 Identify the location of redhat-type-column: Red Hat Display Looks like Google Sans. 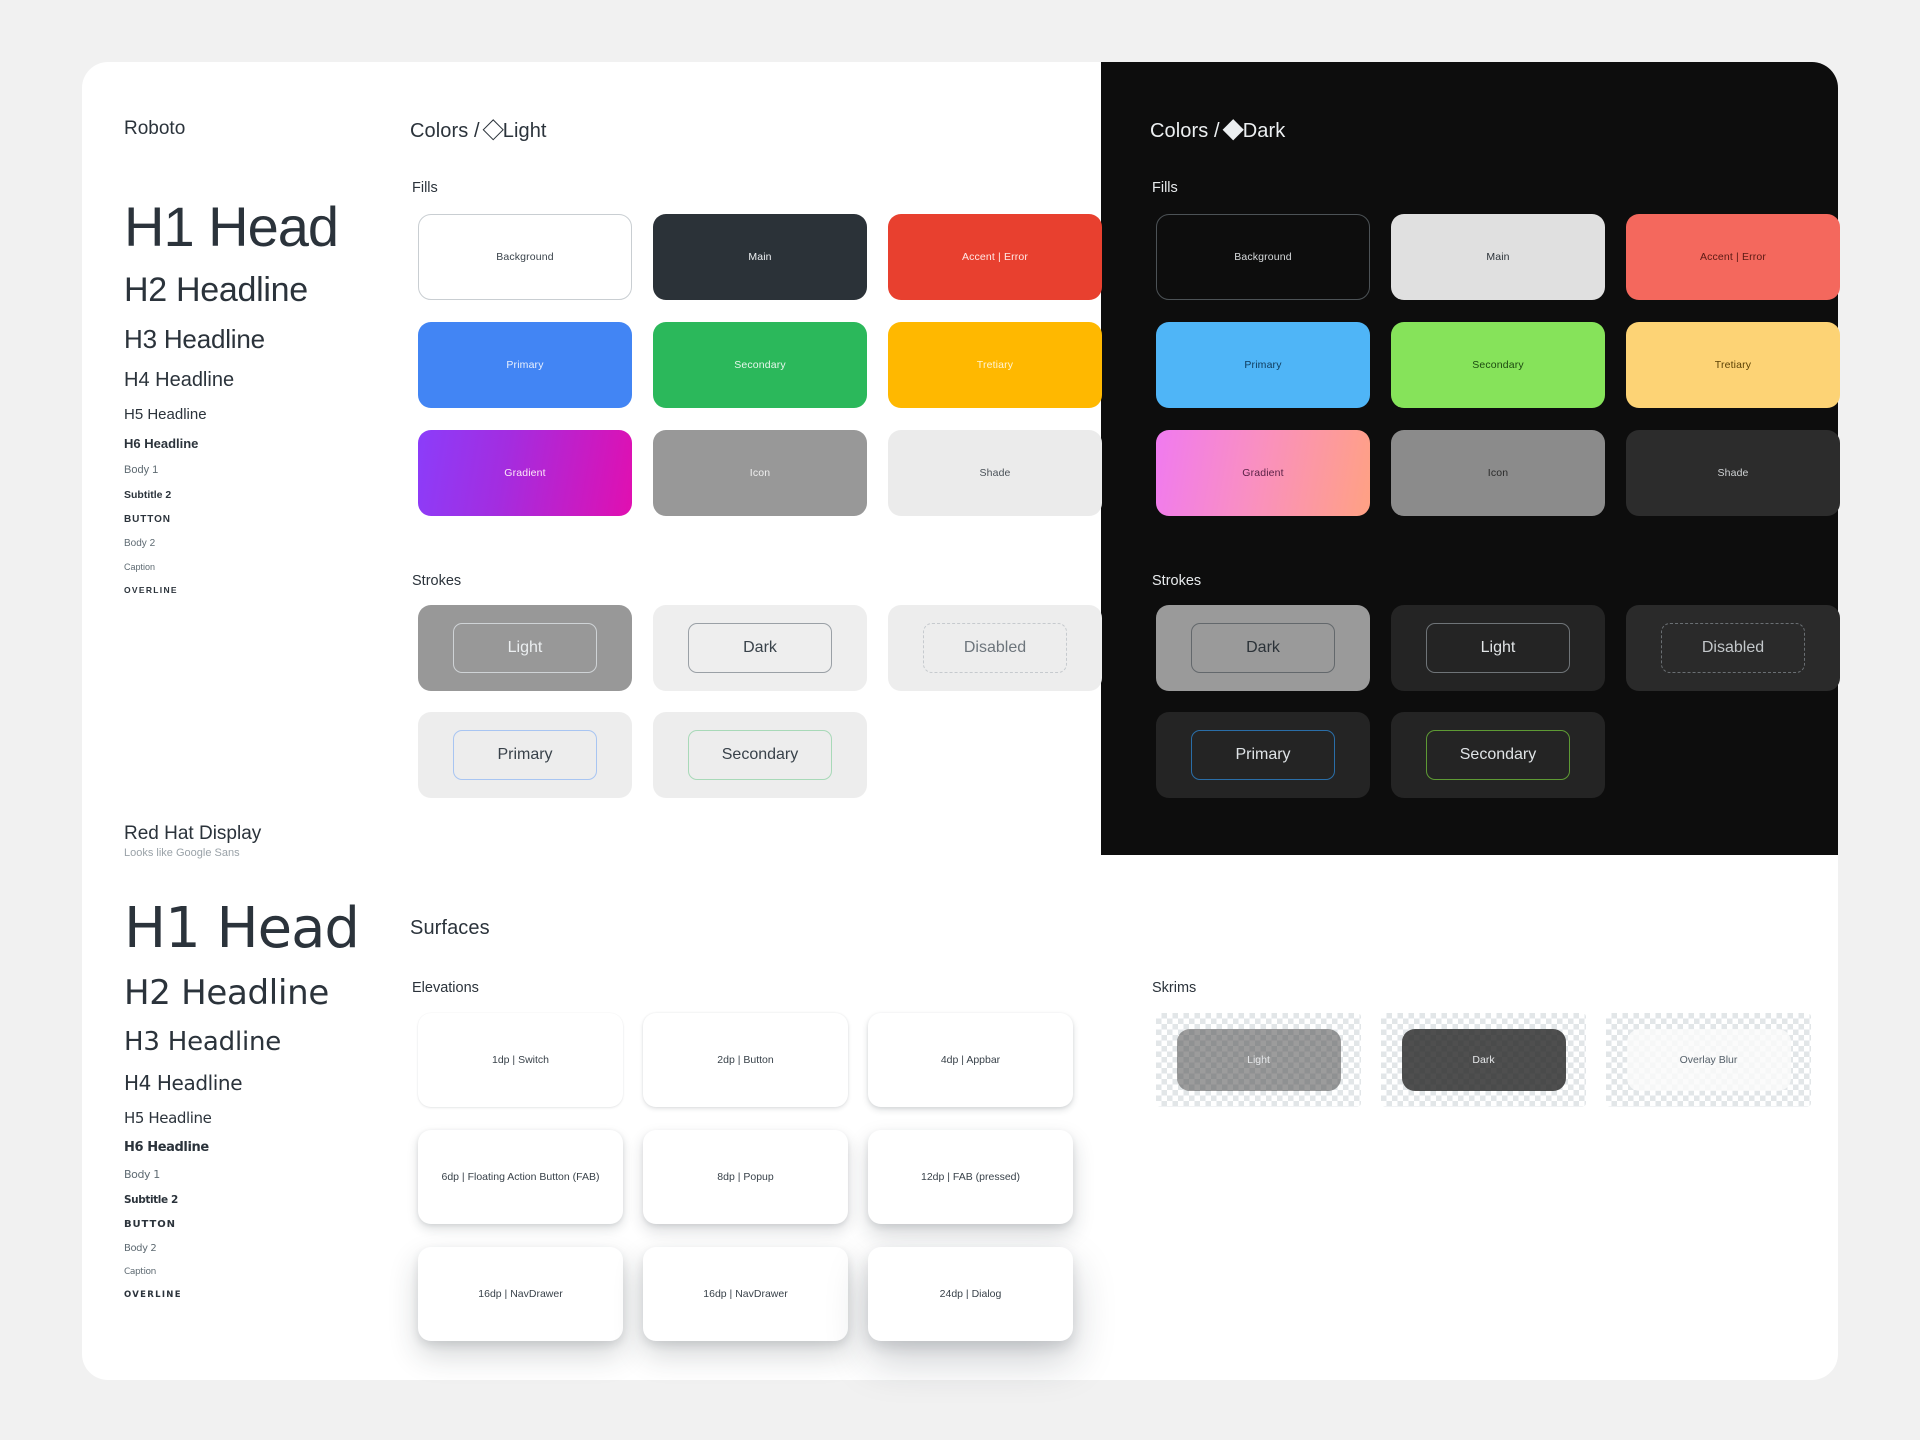
(192, 841).